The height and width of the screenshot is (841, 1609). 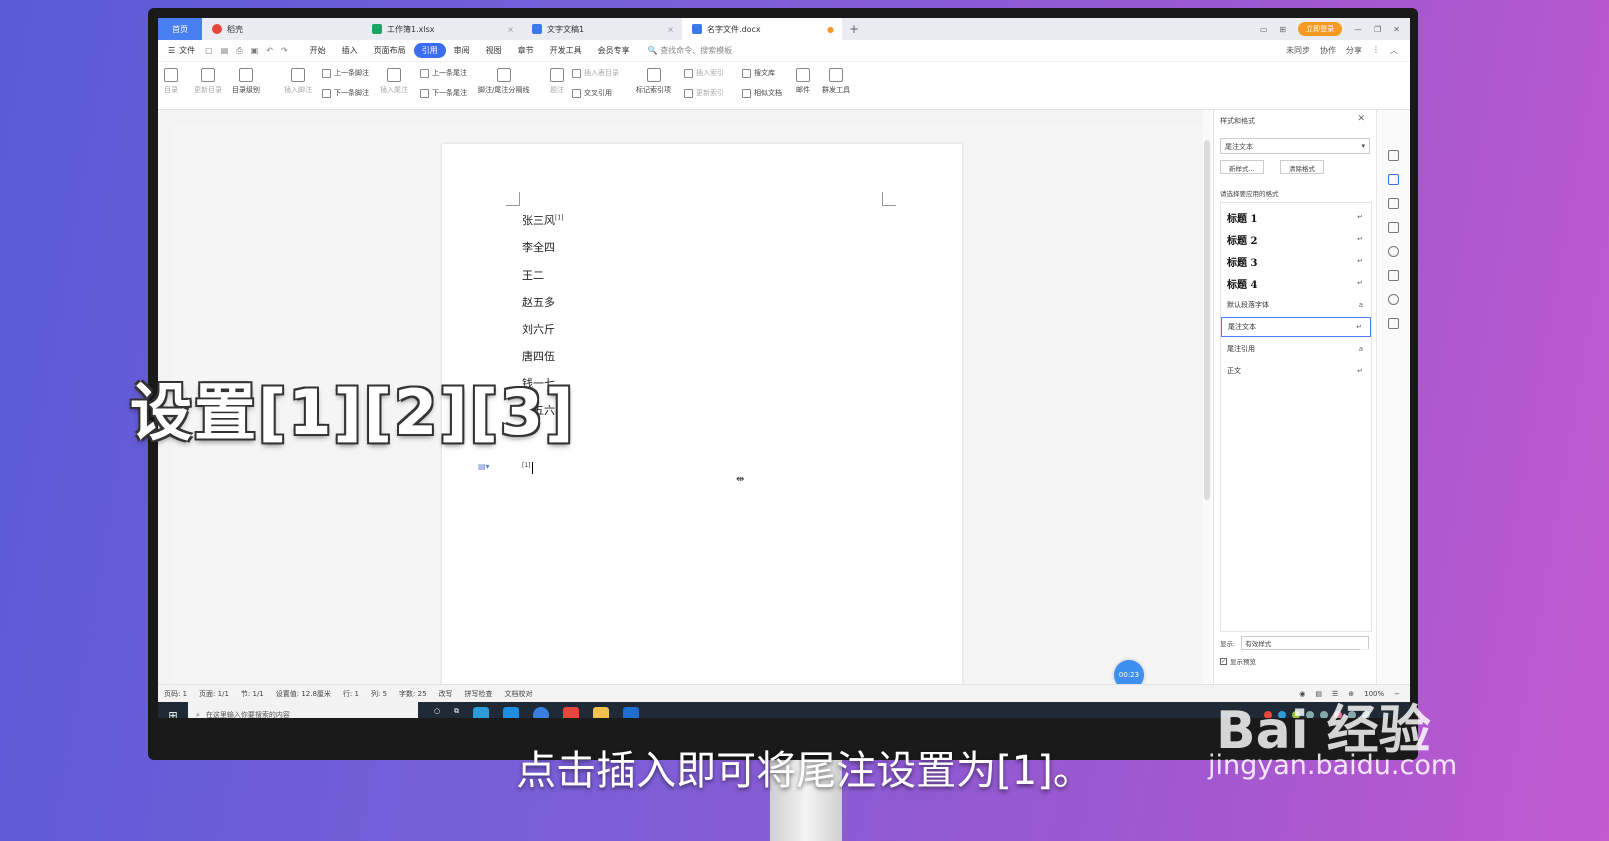 What do you see at coordinates (1296, 283) in the screenshot?
I see `style-heading-4: 标题 4 ↵` at bounding box center [1296, 283].